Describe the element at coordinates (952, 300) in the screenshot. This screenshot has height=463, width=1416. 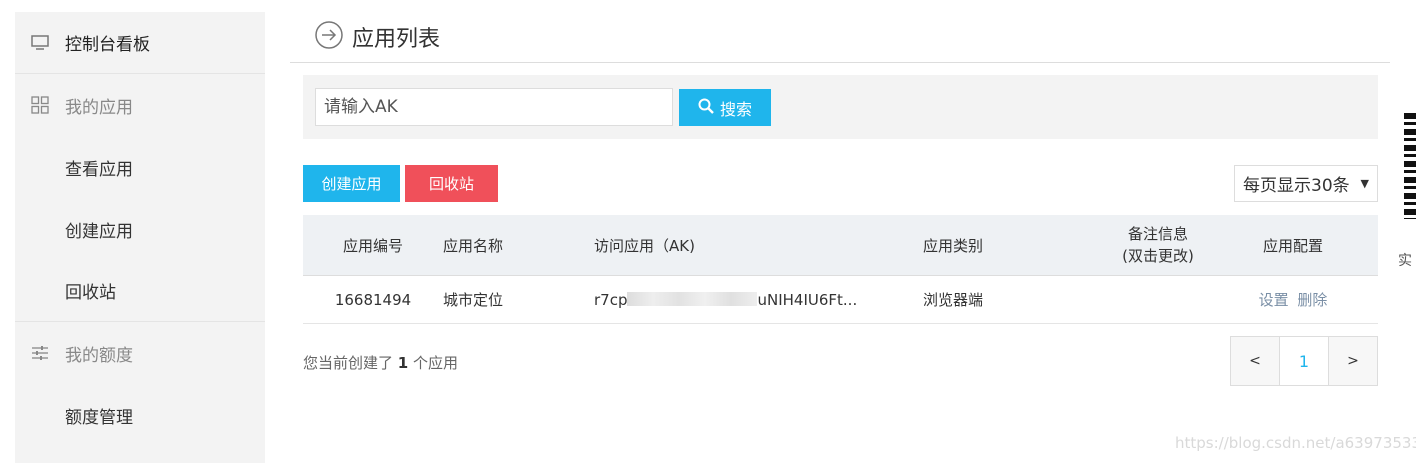
I see `app-category: 浏览器端` at that location.